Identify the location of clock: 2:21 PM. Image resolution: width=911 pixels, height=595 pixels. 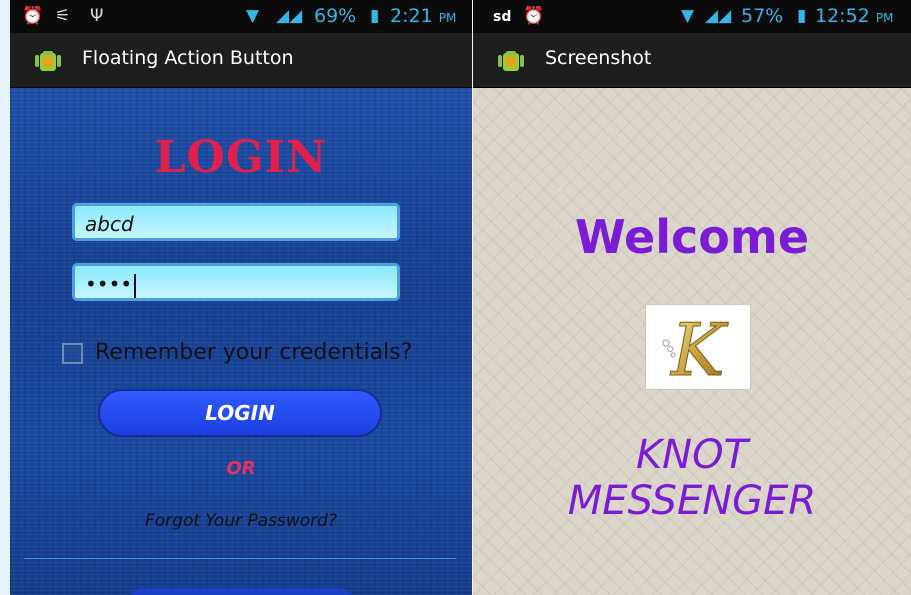
(423, 16).